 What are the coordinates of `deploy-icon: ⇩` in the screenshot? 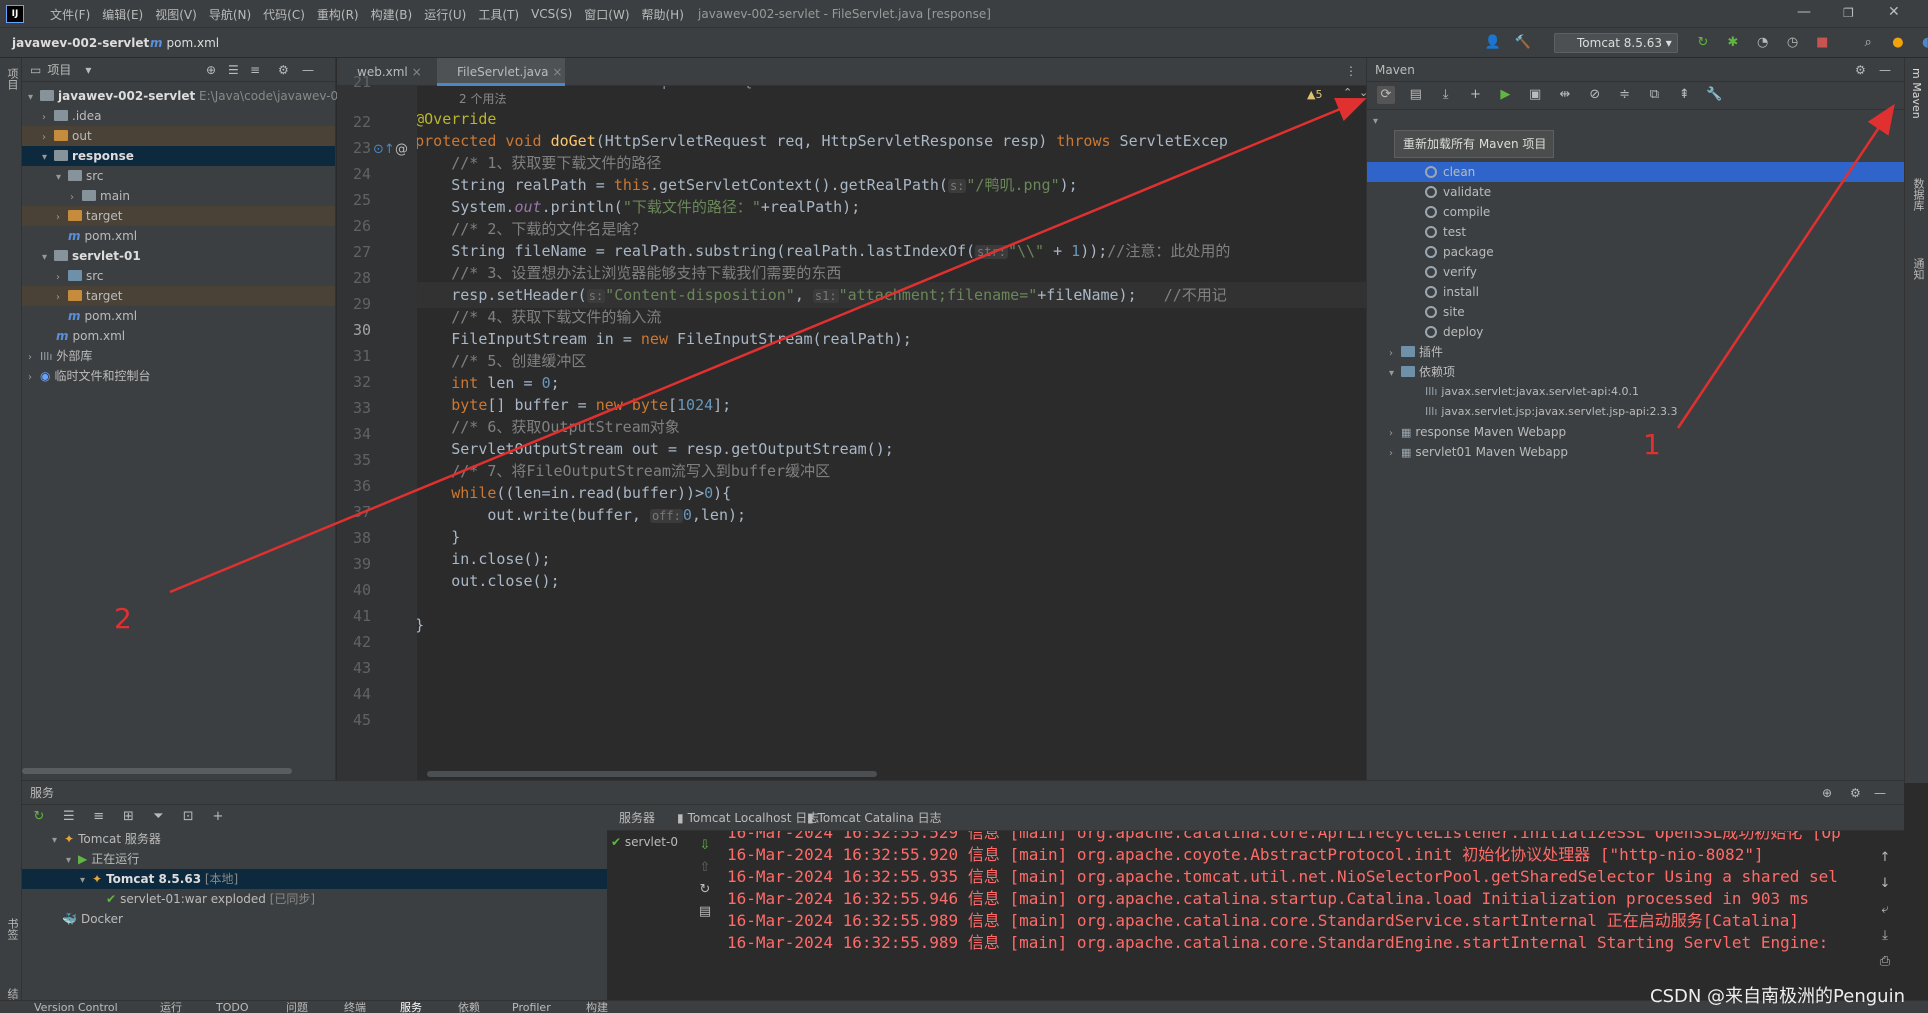 It's located at (705, 846).